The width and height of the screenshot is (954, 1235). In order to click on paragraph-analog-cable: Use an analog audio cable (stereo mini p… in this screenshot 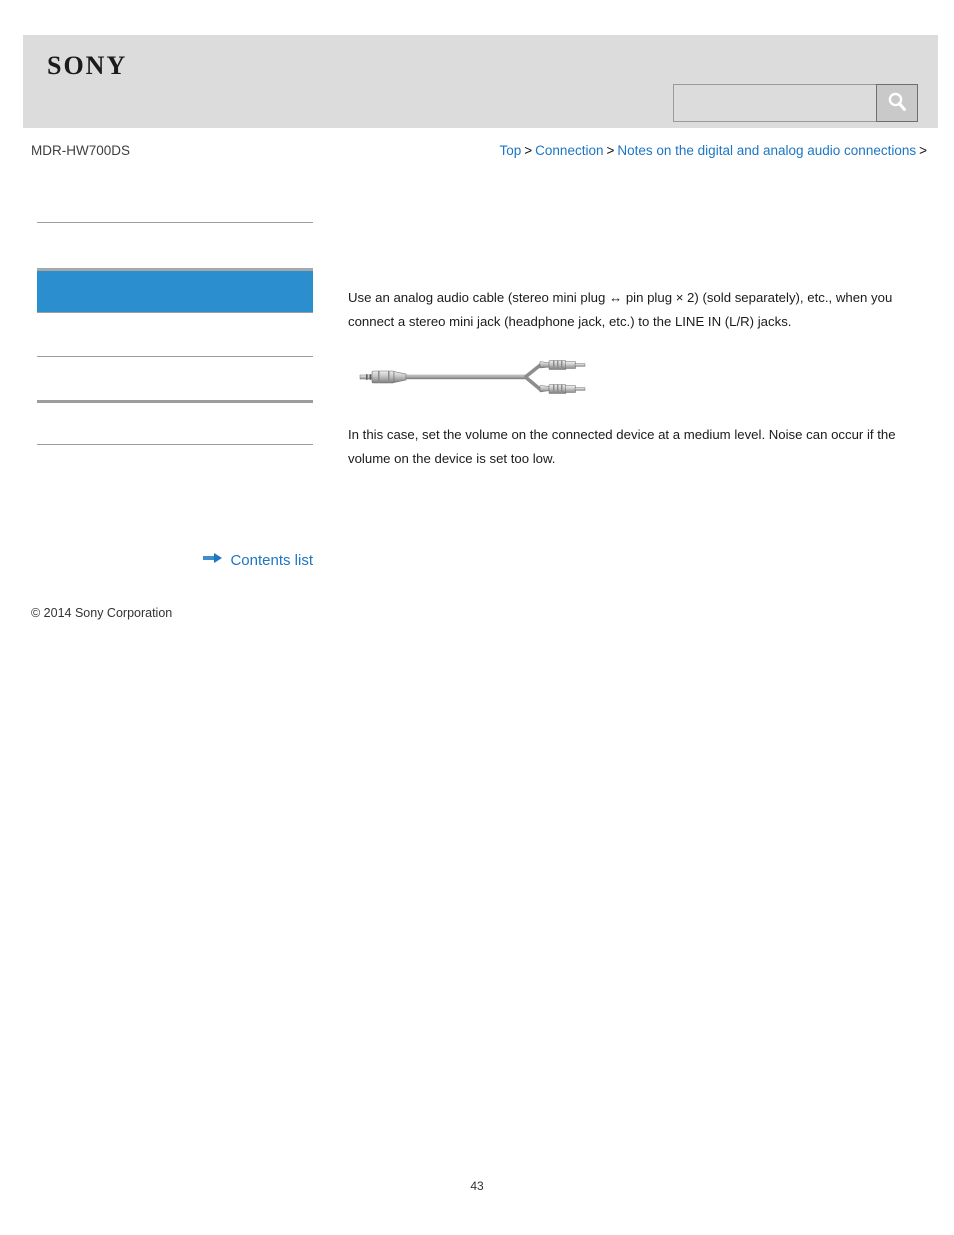, I will do `click(620, 309)`.